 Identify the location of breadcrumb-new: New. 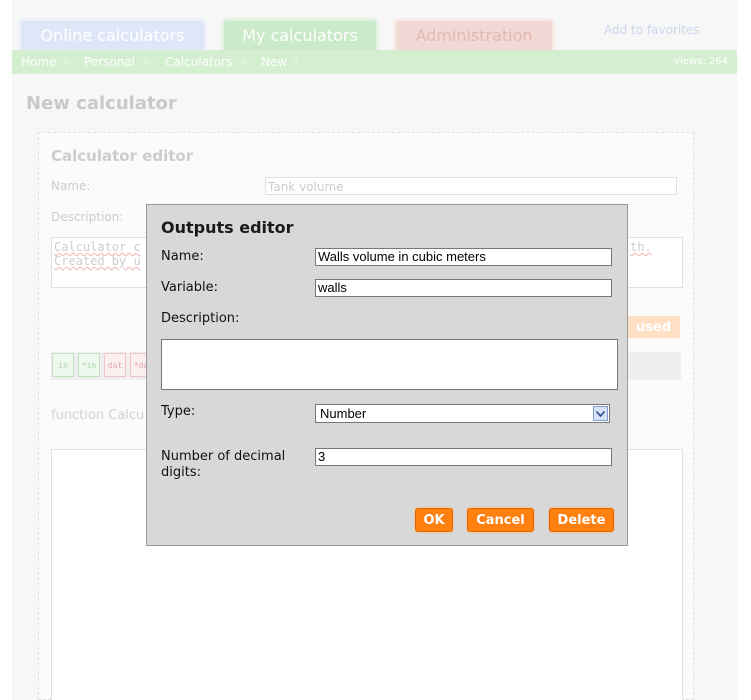
(274, 62).